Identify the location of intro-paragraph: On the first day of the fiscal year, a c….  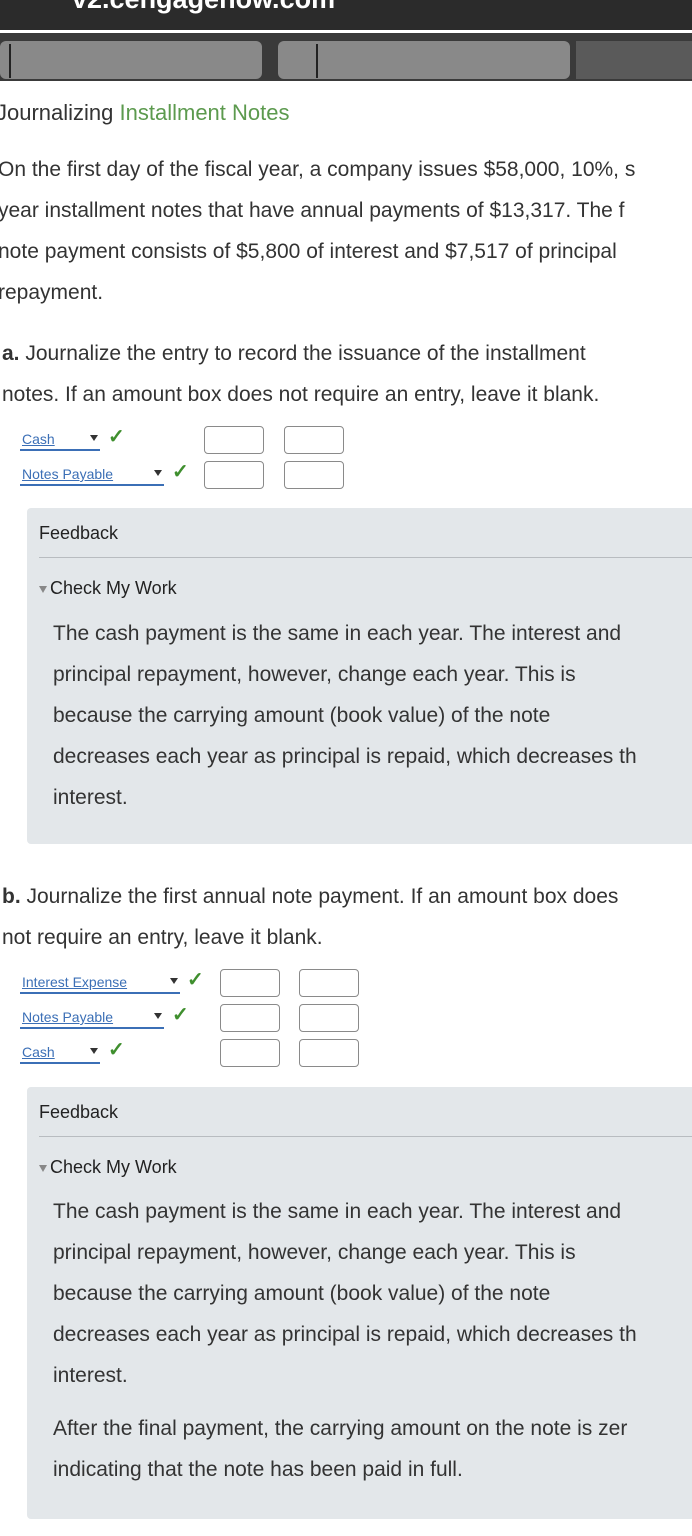
(318, 231).